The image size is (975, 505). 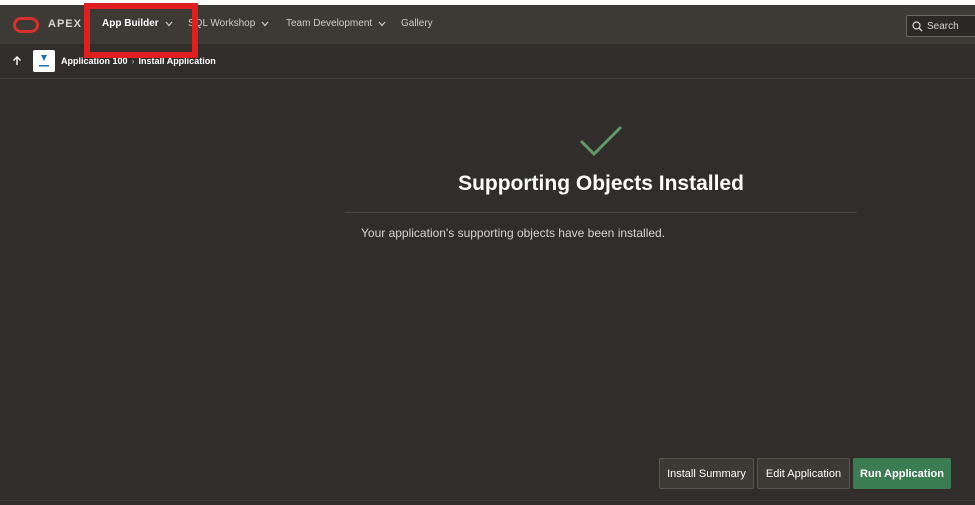 What do you see at coordinates (601, 212) in the screenshot?
I see `divider` at bounding box center [601, 212].